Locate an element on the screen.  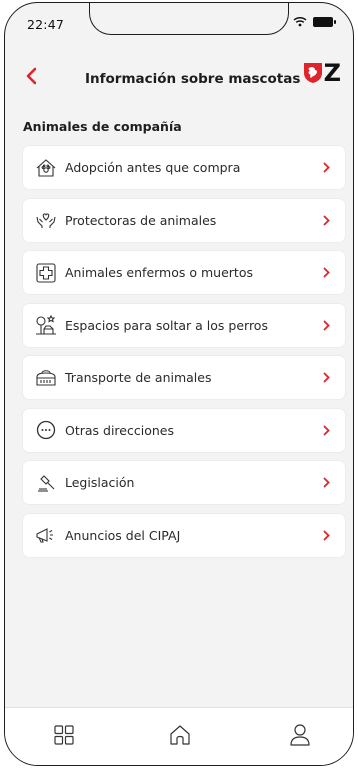
pet-carrier-icon is located at coordinates (46, 378).